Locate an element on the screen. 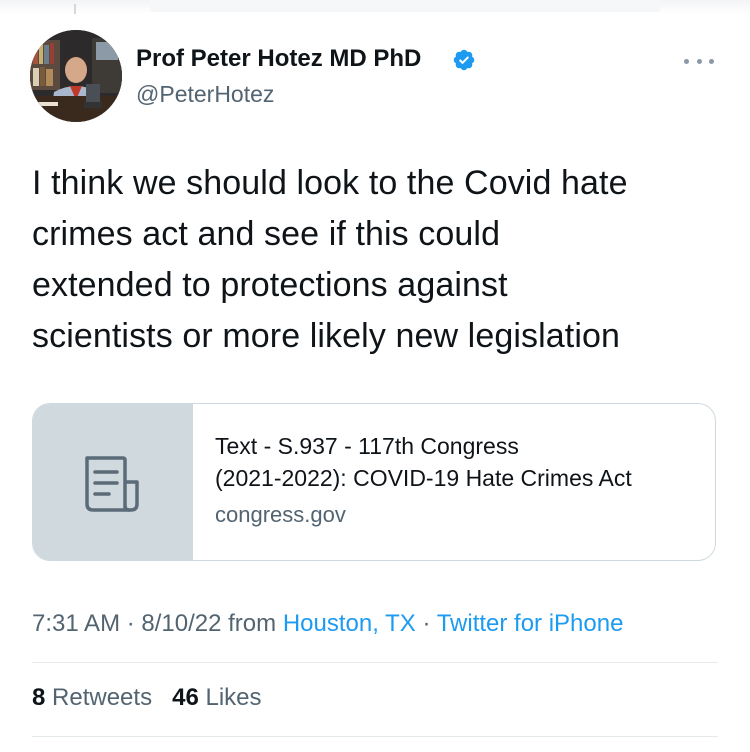  previous-content-edge is located at coordinates (405, 6).